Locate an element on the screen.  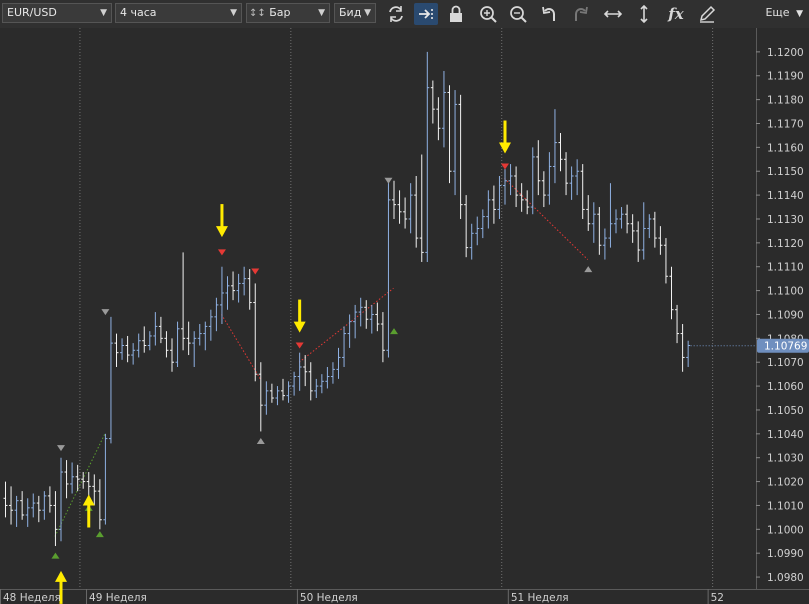
price-tick-label: 1.1110 is located at coordinates (785, 268).